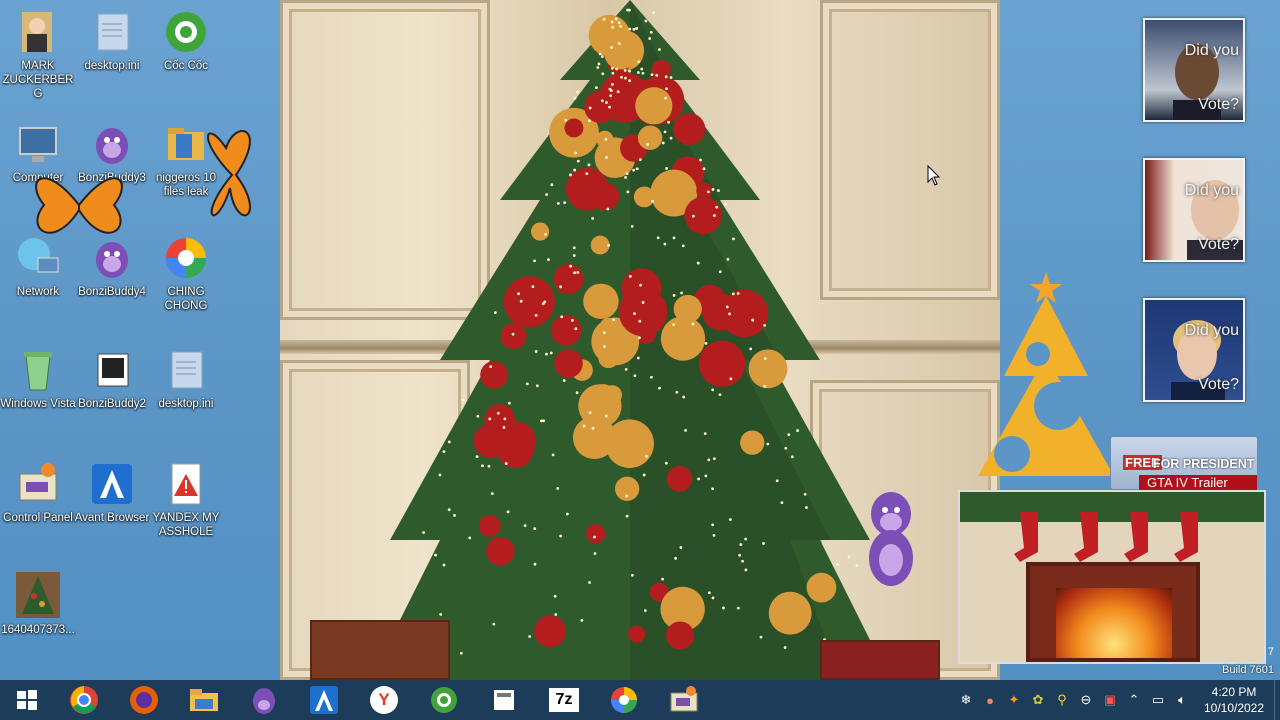 The image size is (1280, 720). What do you see at coordinates (186, 40) in the screenshot?
I see `desktop-icon-coccoc: Cốc Cốc` at bounding box center [186, 40].